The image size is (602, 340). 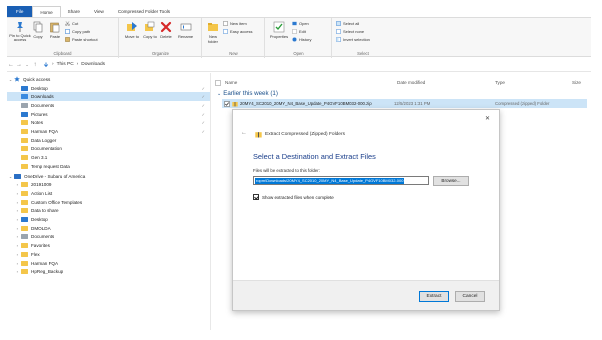 I want to click on new-item-button: New item, so click(x=235, y=23).